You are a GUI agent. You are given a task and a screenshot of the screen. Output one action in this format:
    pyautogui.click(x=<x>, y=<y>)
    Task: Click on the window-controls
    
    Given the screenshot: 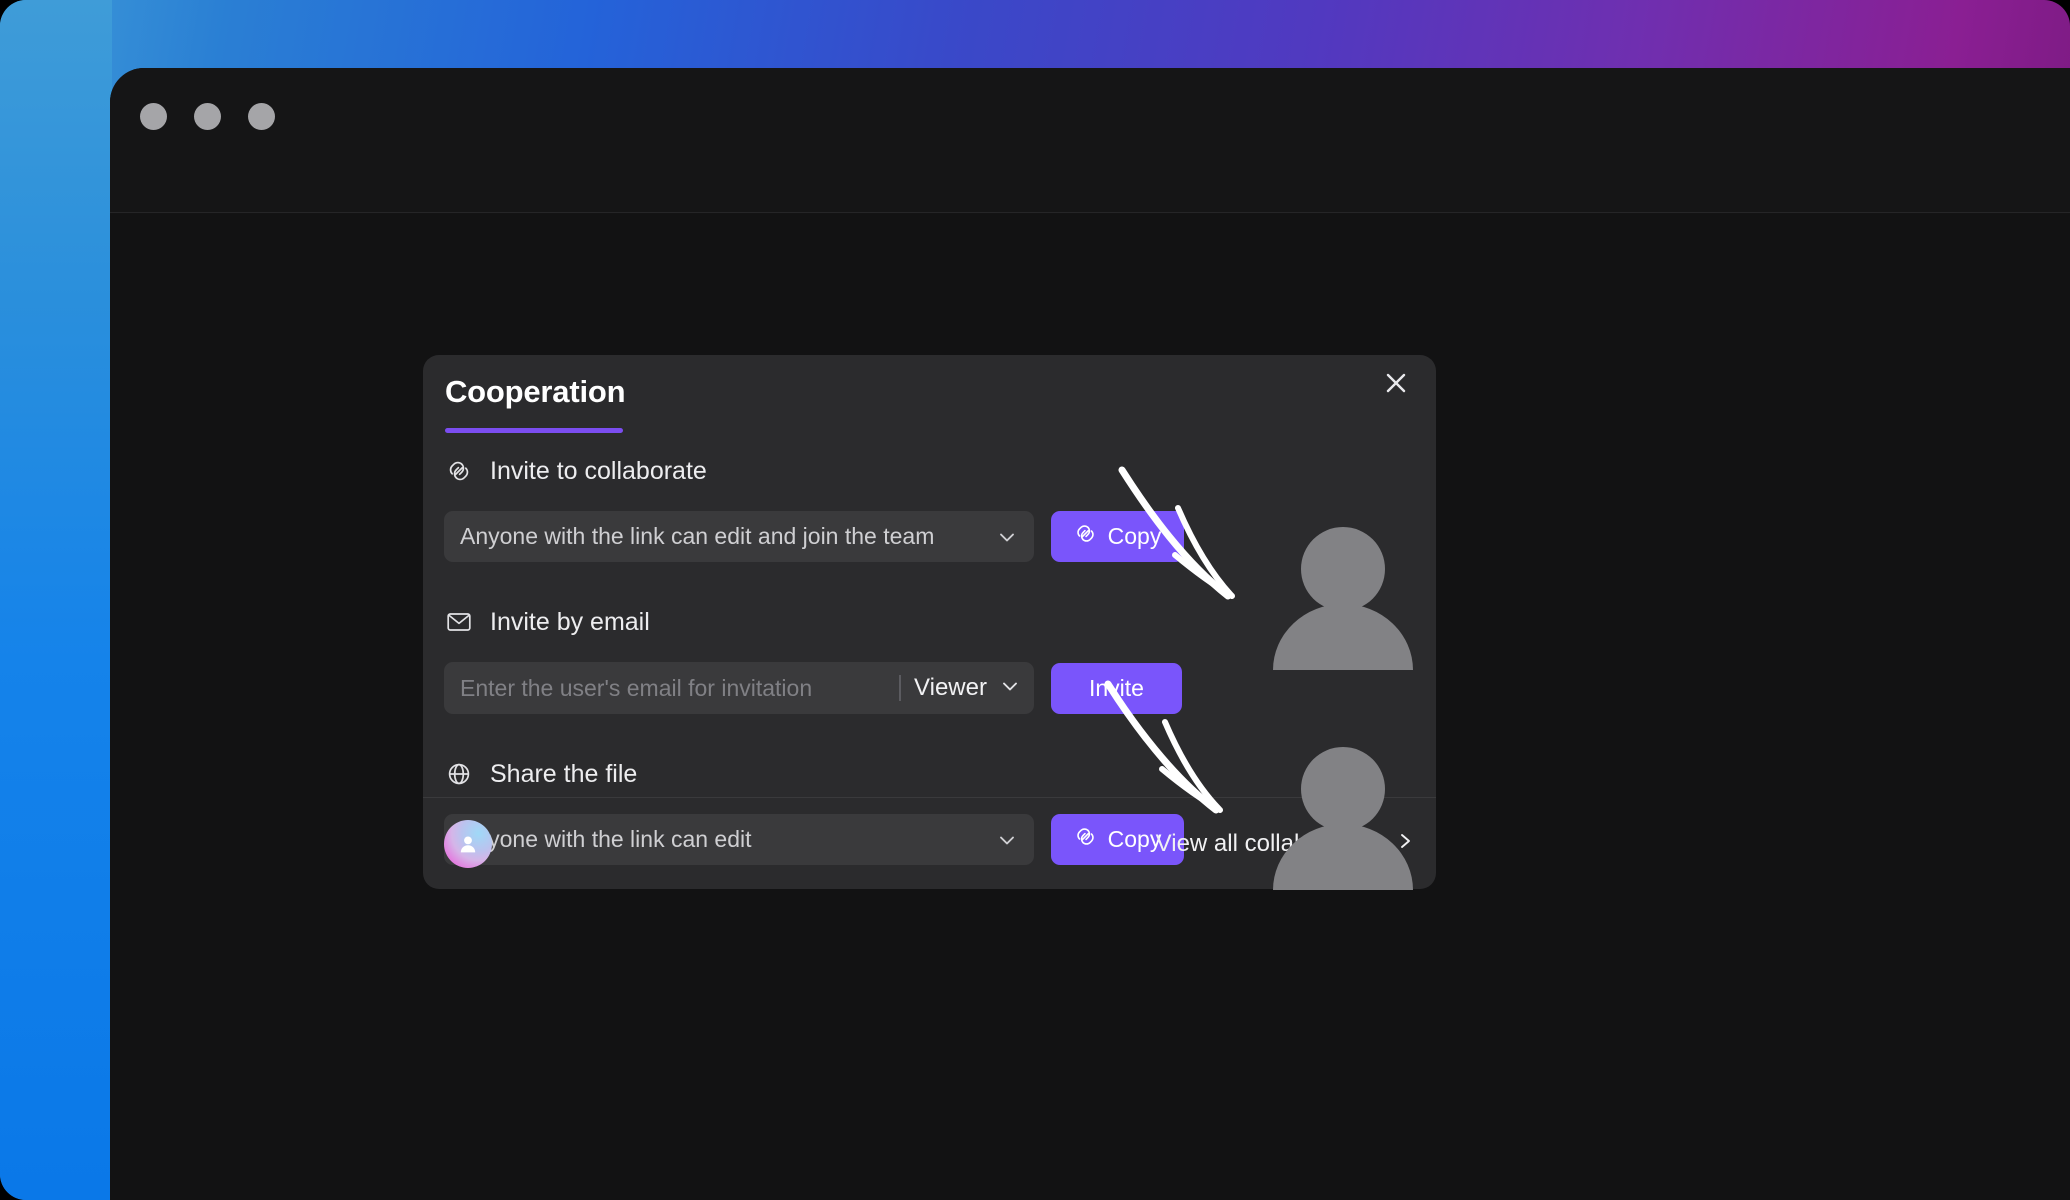 What is the action you would take?
    pyautogui.click(x=207, y=116)
    